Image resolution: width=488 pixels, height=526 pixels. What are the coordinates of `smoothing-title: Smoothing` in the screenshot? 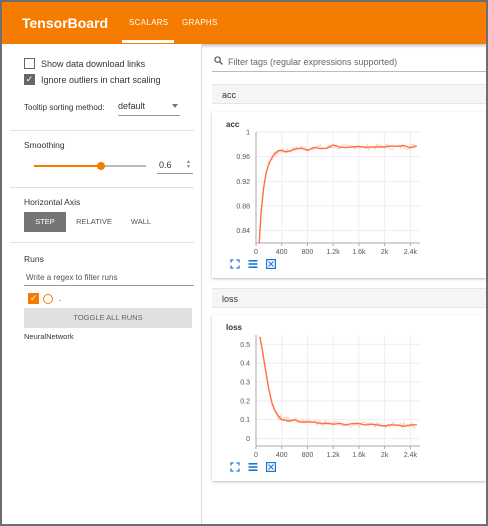 It's located at (44, 145).